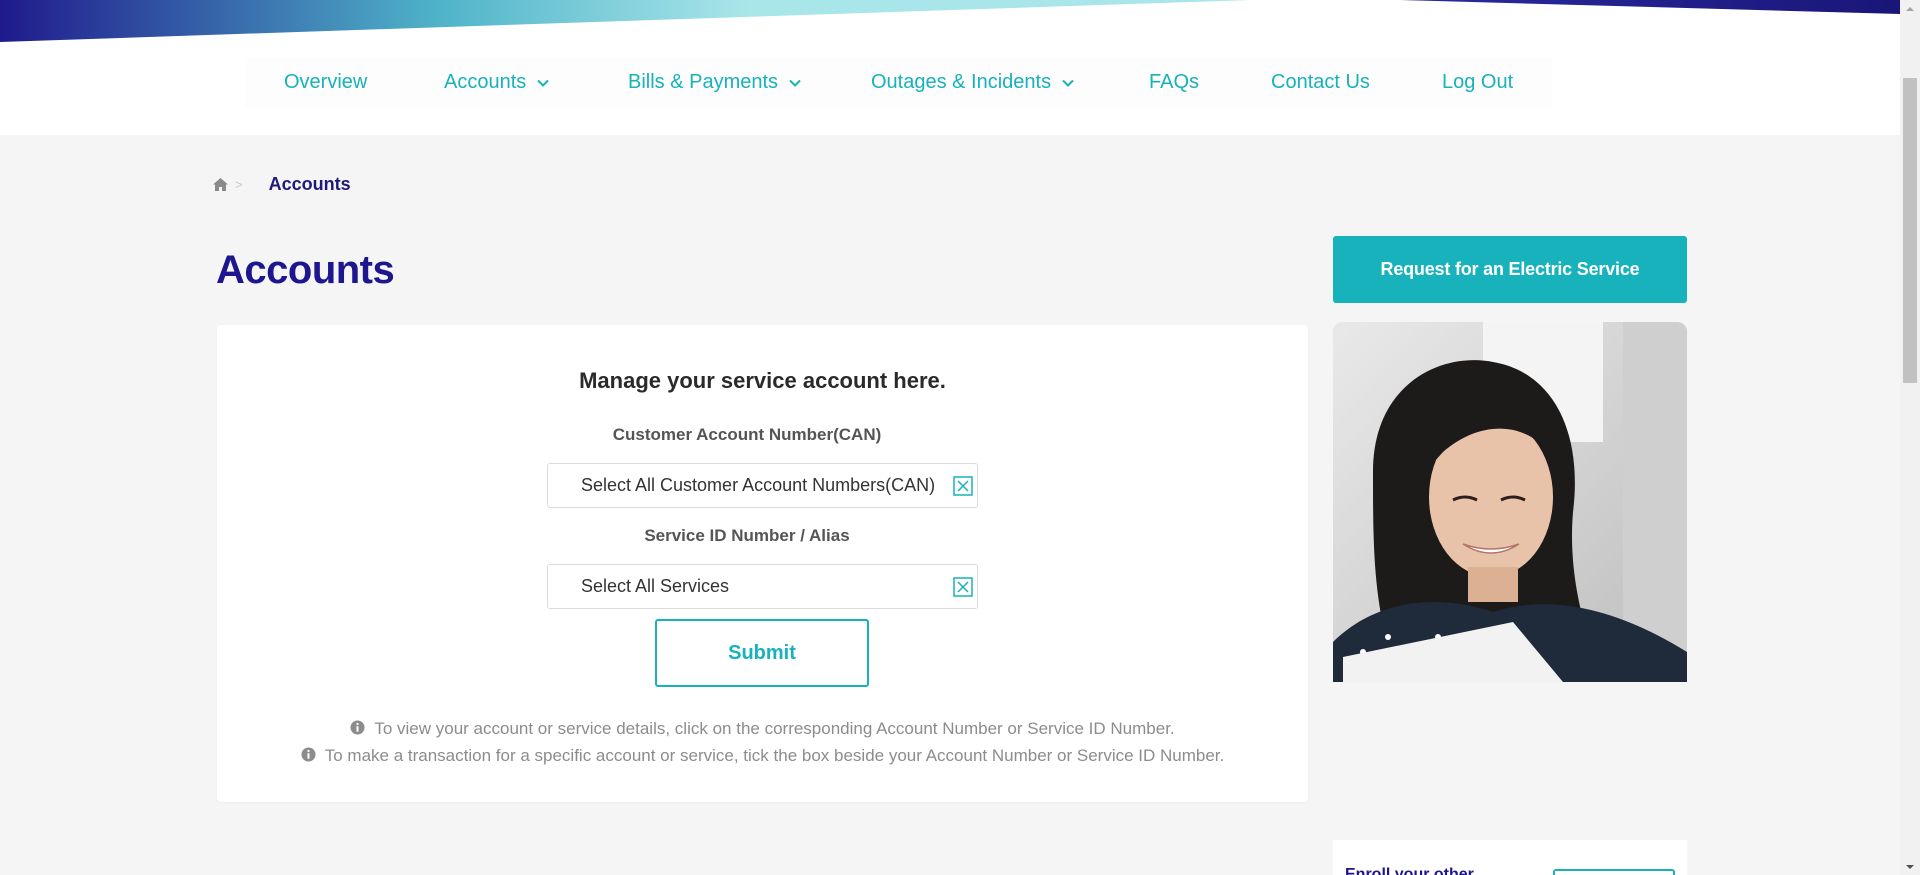 This screenshot has width=1920, height=875. What do you see at coordinates (1910, 437) in the screenshot?
I see `vertical-scrollbar` at bounding box center [1910, 437].